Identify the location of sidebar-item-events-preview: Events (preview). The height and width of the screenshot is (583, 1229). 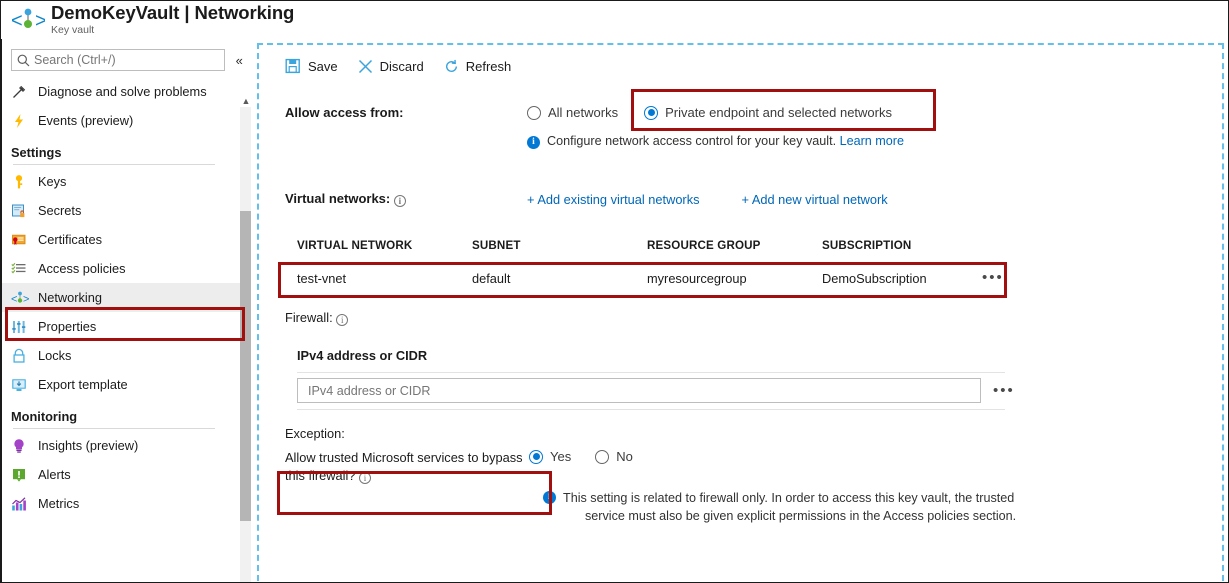
(126, 120).